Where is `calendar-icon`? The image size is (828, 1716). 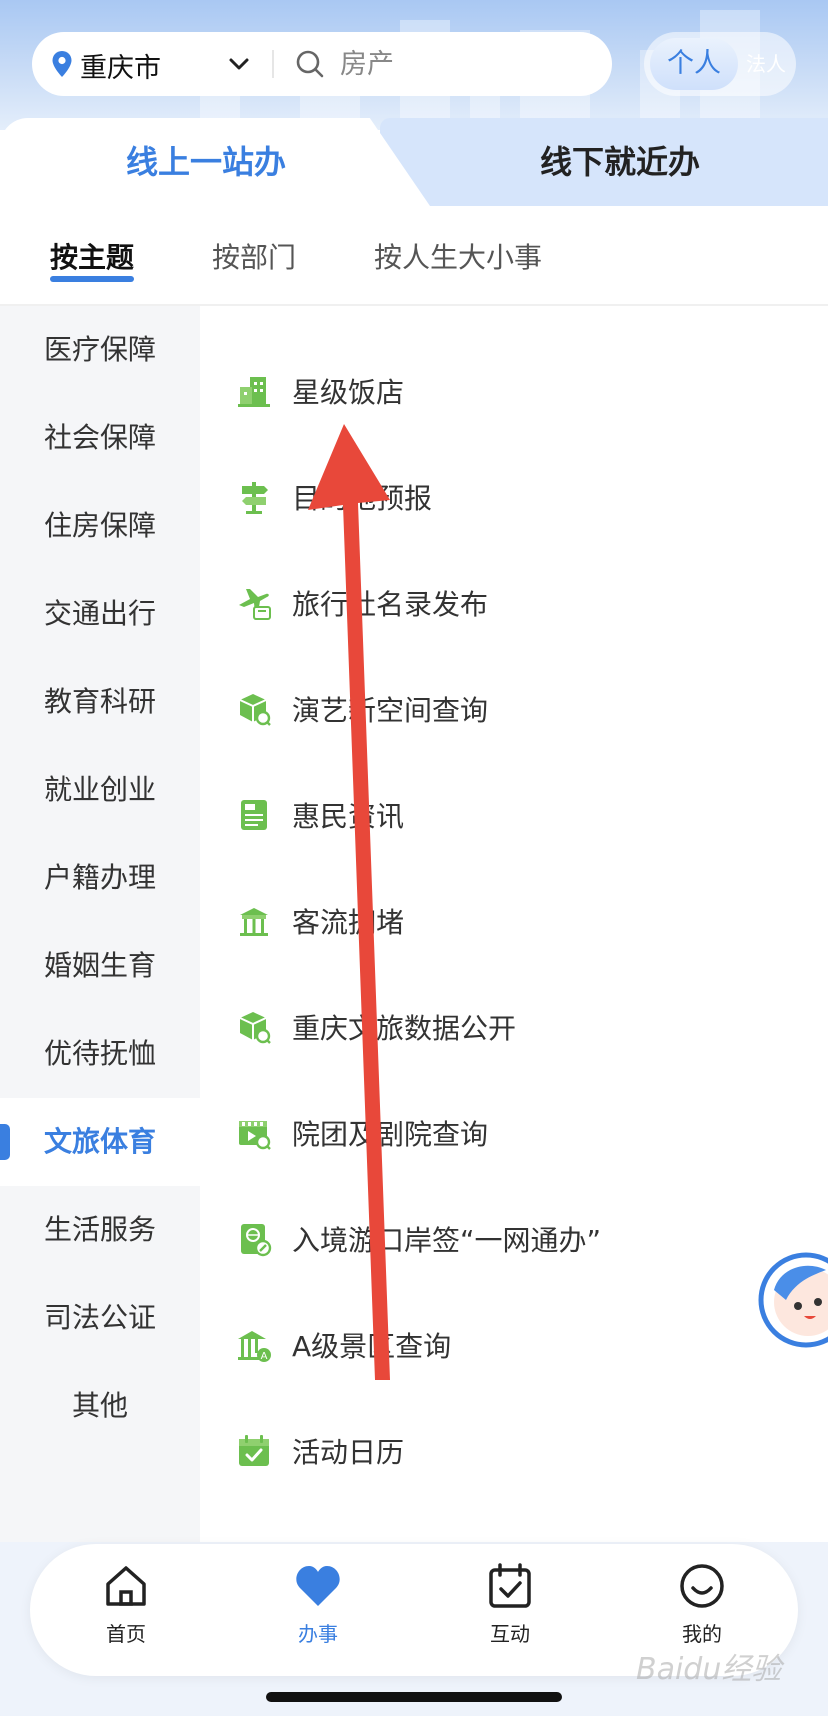
calendar-icon is located at coordinates (254, 1450).